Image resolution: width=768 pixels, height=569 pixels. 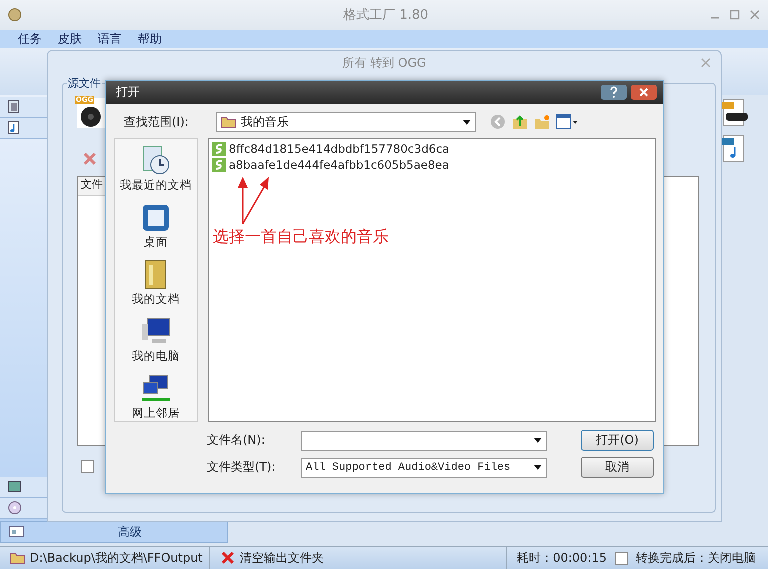 I want to click on window-title: 格式工厂 1.80, so click(x=386, y=15).